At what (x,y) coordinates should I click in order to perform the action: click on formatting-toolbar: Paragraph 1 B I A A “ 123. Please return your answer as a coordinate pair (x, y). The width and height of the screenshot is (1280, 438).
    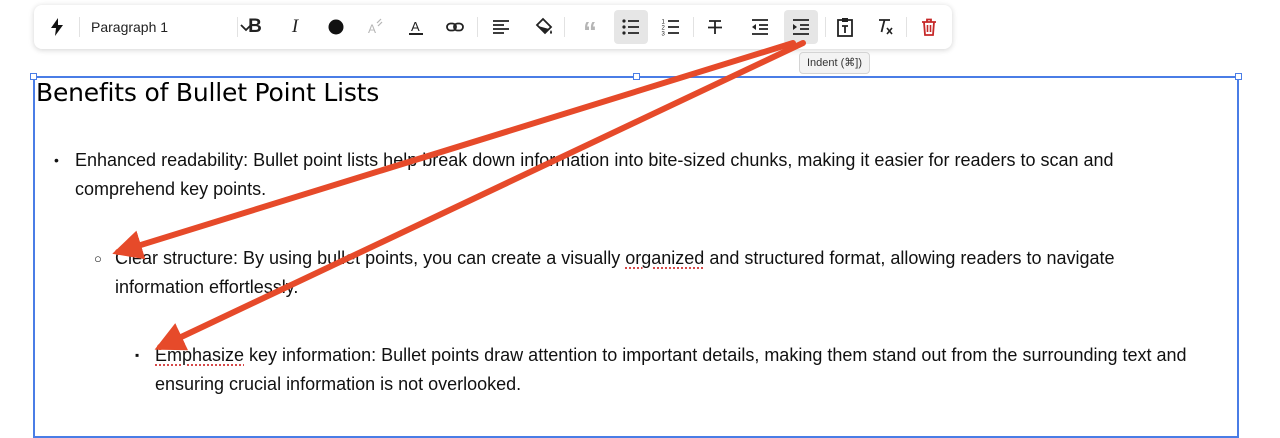
    Looking at the image, I should click on (493, 27).